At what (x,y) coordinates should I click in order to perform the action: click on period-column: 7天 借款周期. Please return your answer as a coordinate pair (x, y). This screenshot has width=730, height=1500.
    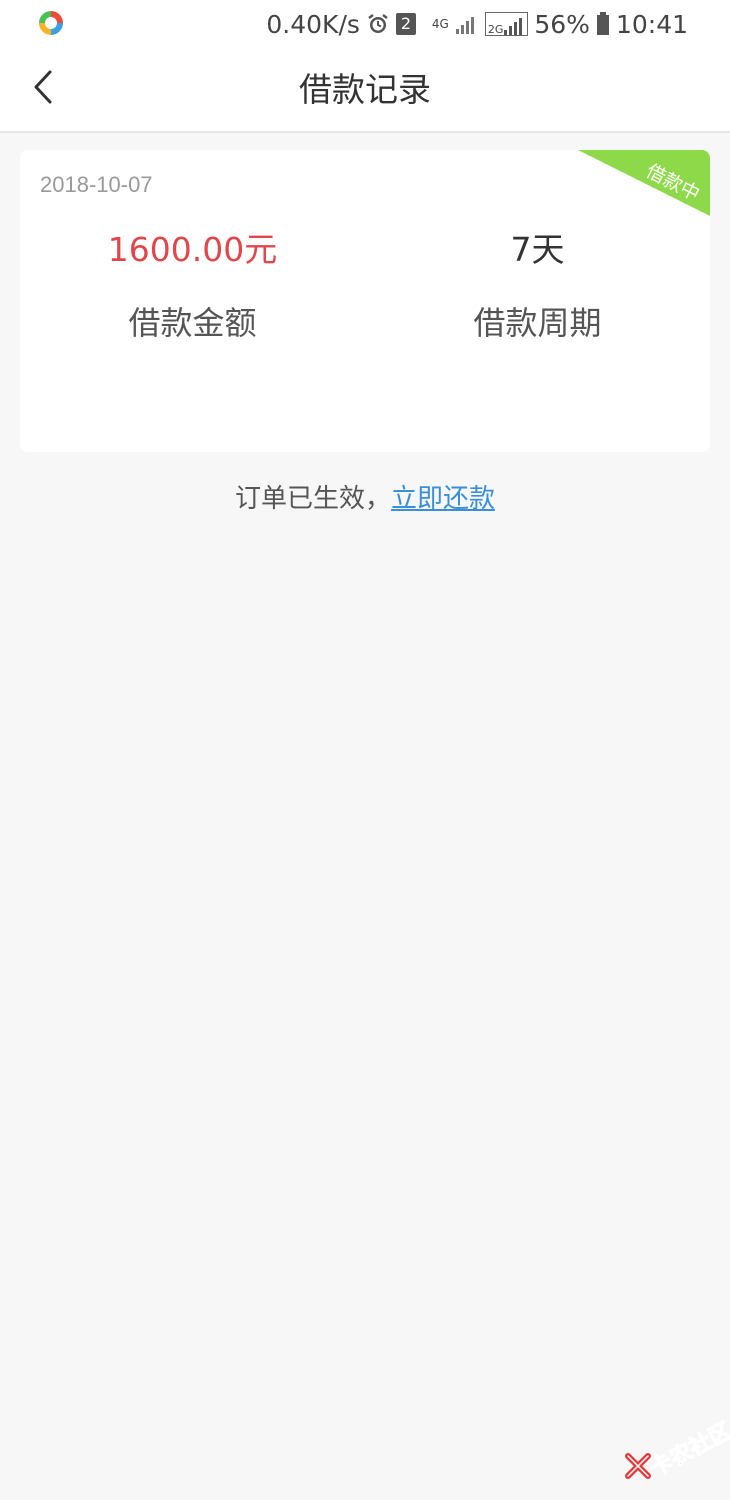
    Looking at the image, I should click on (537, 286).